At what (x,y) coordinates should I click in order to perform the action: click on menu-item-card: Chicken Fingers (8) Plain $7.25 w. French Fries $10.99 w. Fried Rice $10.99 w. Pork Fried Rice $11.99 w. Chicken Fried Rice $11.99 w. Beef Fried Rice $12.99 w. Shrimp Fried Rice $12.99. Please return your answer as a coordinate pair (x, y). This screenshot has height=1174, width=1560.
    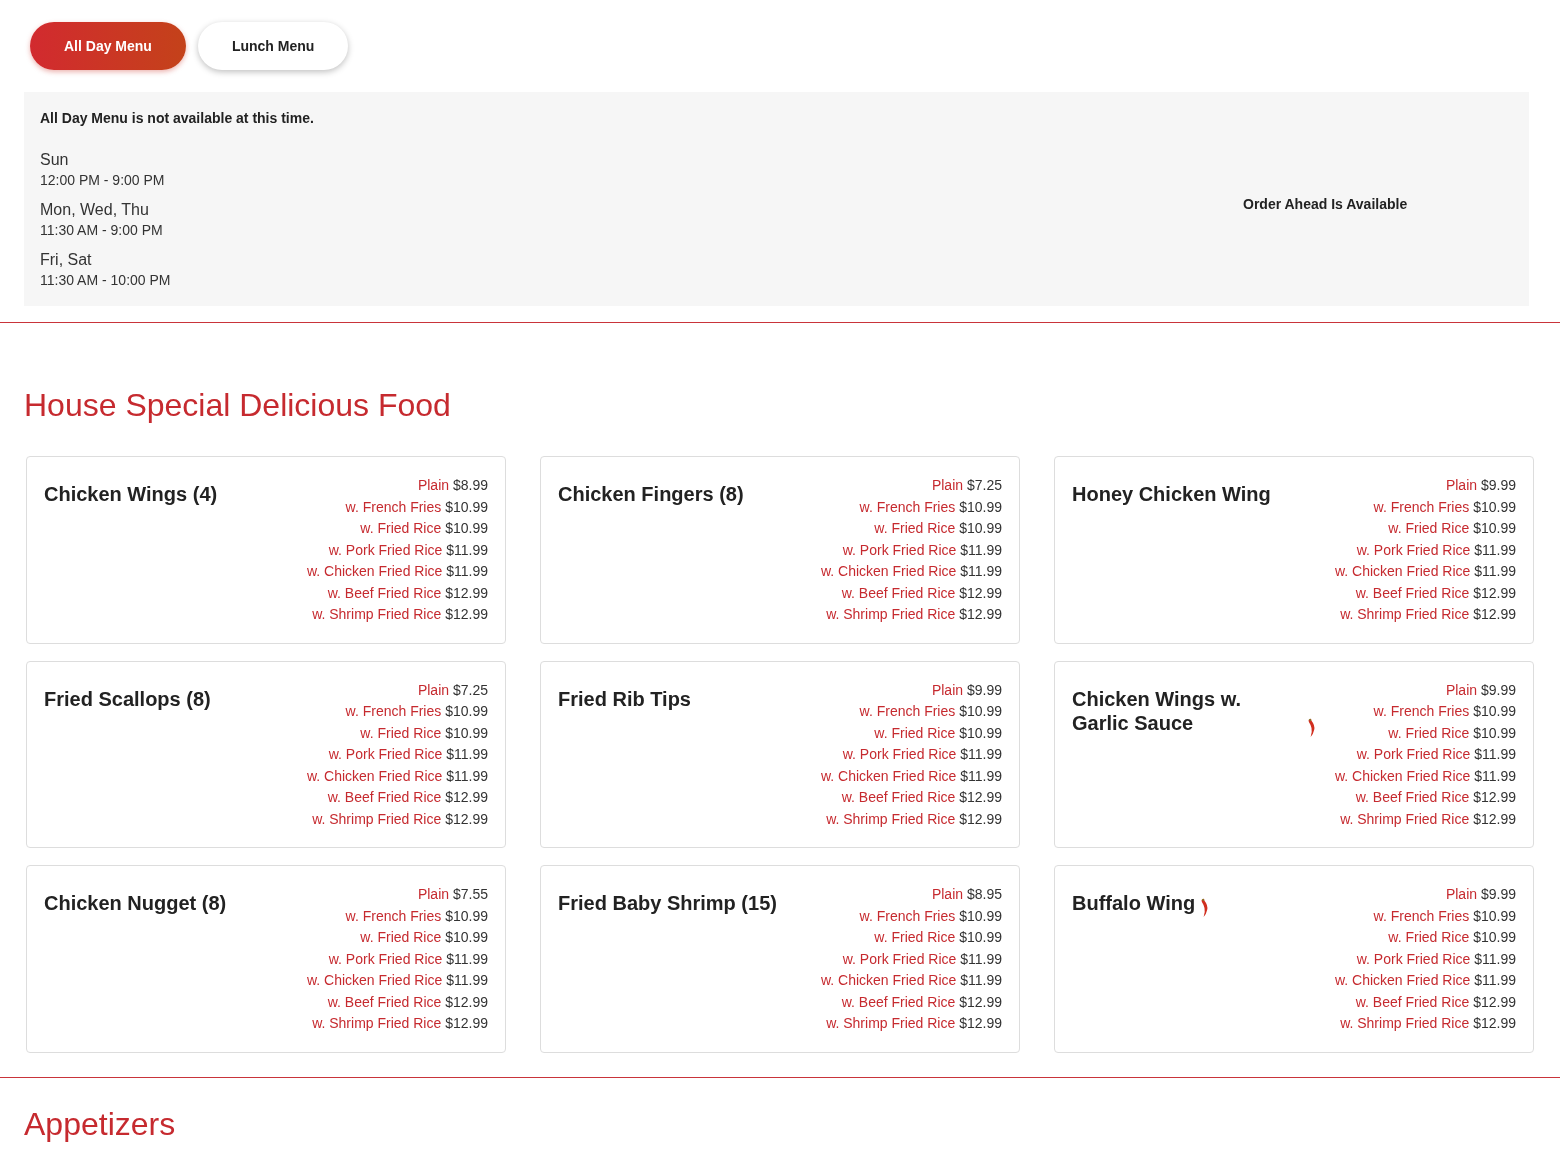
    Looking at the image, I should click on (780, 550).